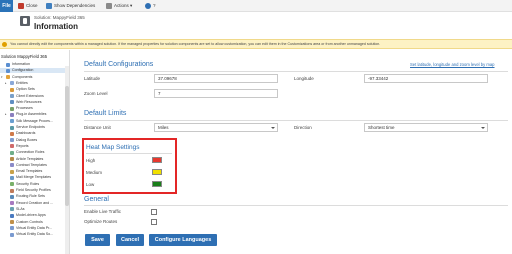 The width and height of the screenshot is (512, 254). I want to click on sidebar-item: Field Security Profiles, so click(34, 190).